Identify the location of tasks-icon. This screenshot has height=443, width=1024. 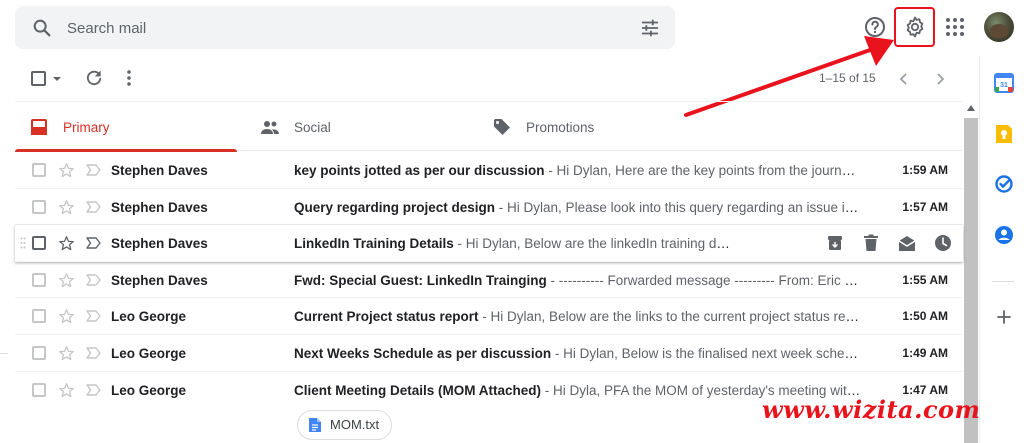
(1004, 184).